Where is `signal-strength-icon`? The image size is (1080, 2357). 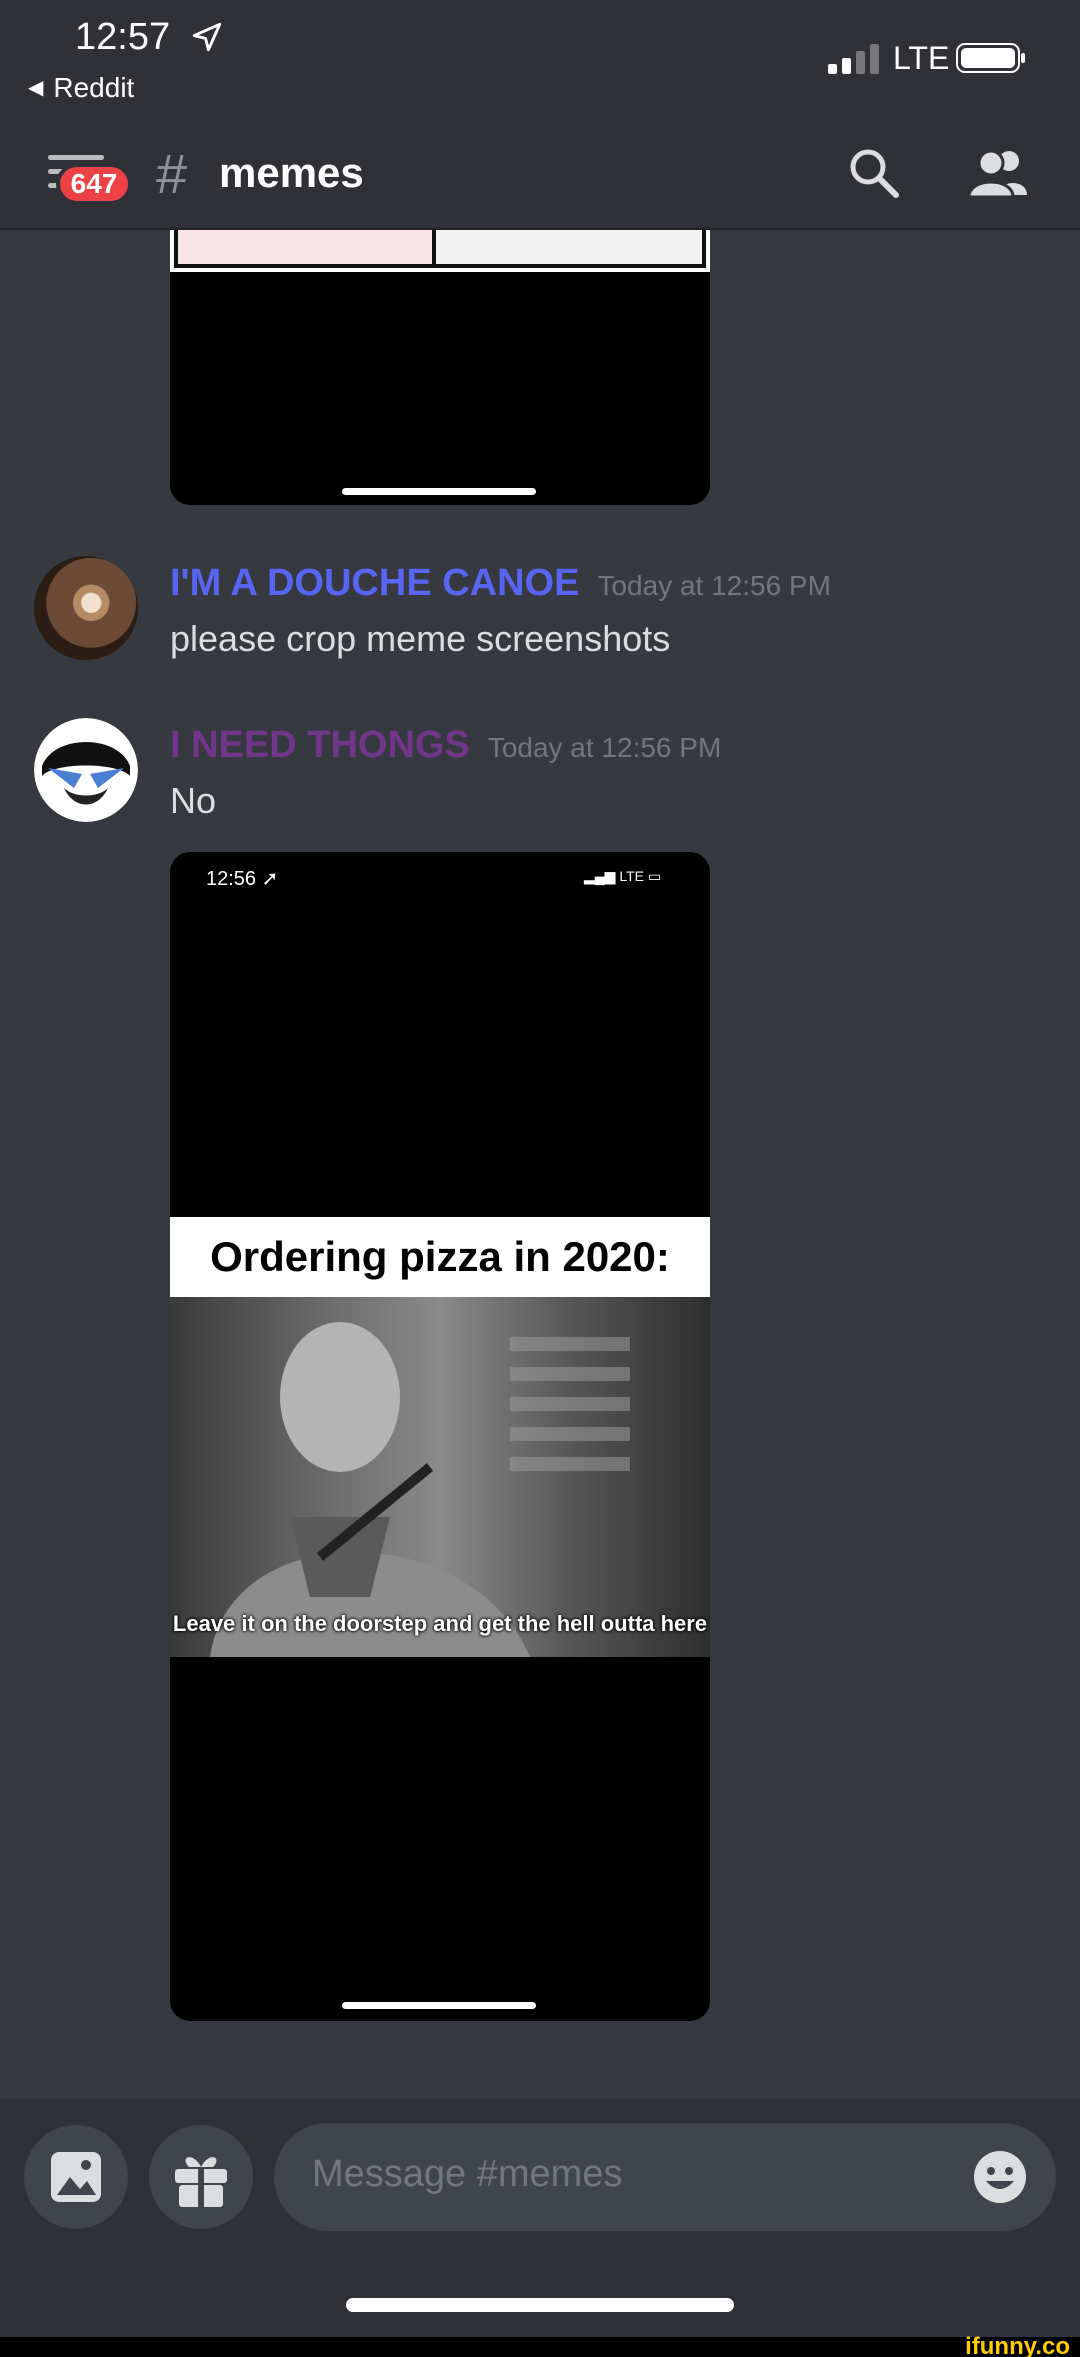
signal-strength-icon is located at coordinates (853, 59).